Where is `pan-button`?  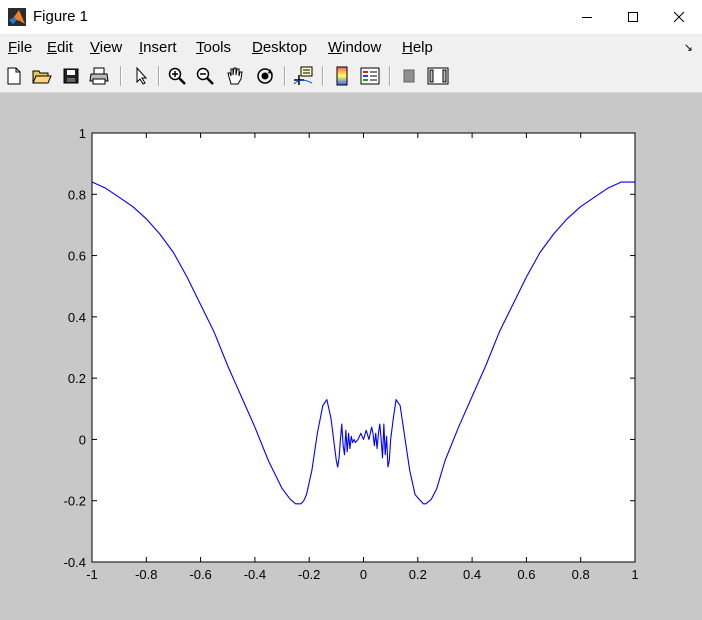
pan-button is located at coordinates (235, 76).